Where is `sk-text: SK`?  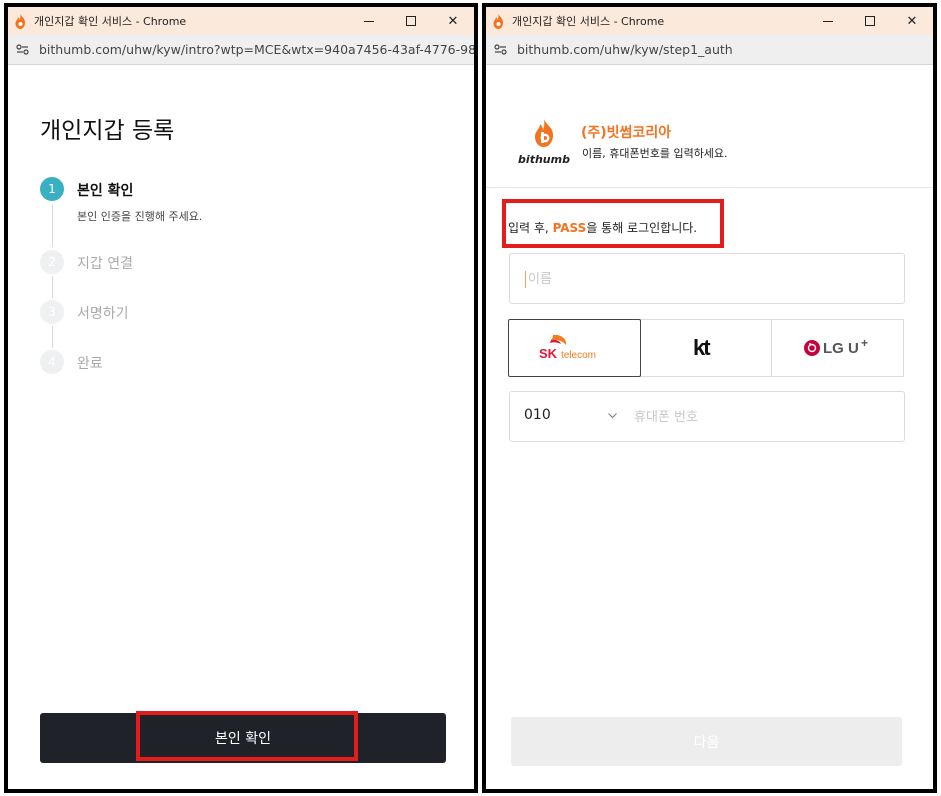 sk-text: SK is located at coordinates (548, 353).